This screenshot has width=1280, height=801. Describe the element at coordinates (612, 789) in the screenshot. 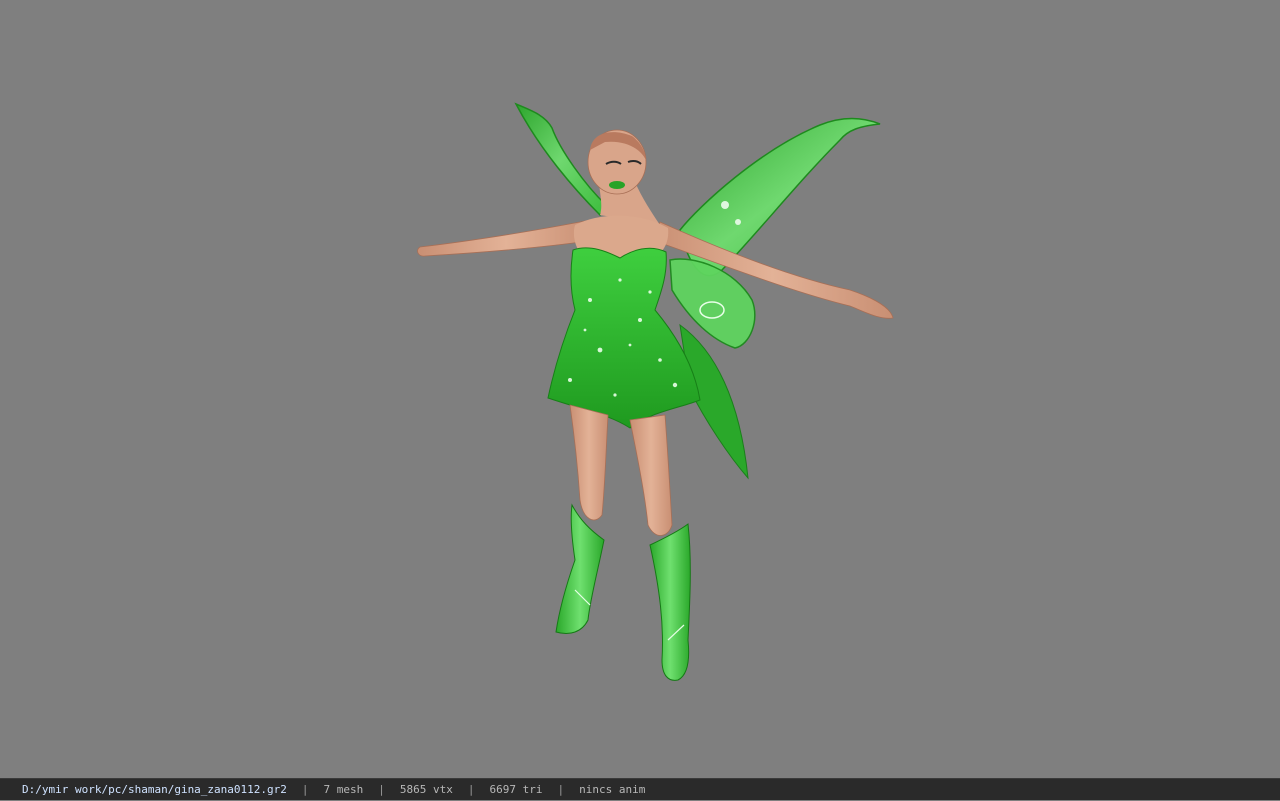

I see `animation-status: nincs anim` at that location.